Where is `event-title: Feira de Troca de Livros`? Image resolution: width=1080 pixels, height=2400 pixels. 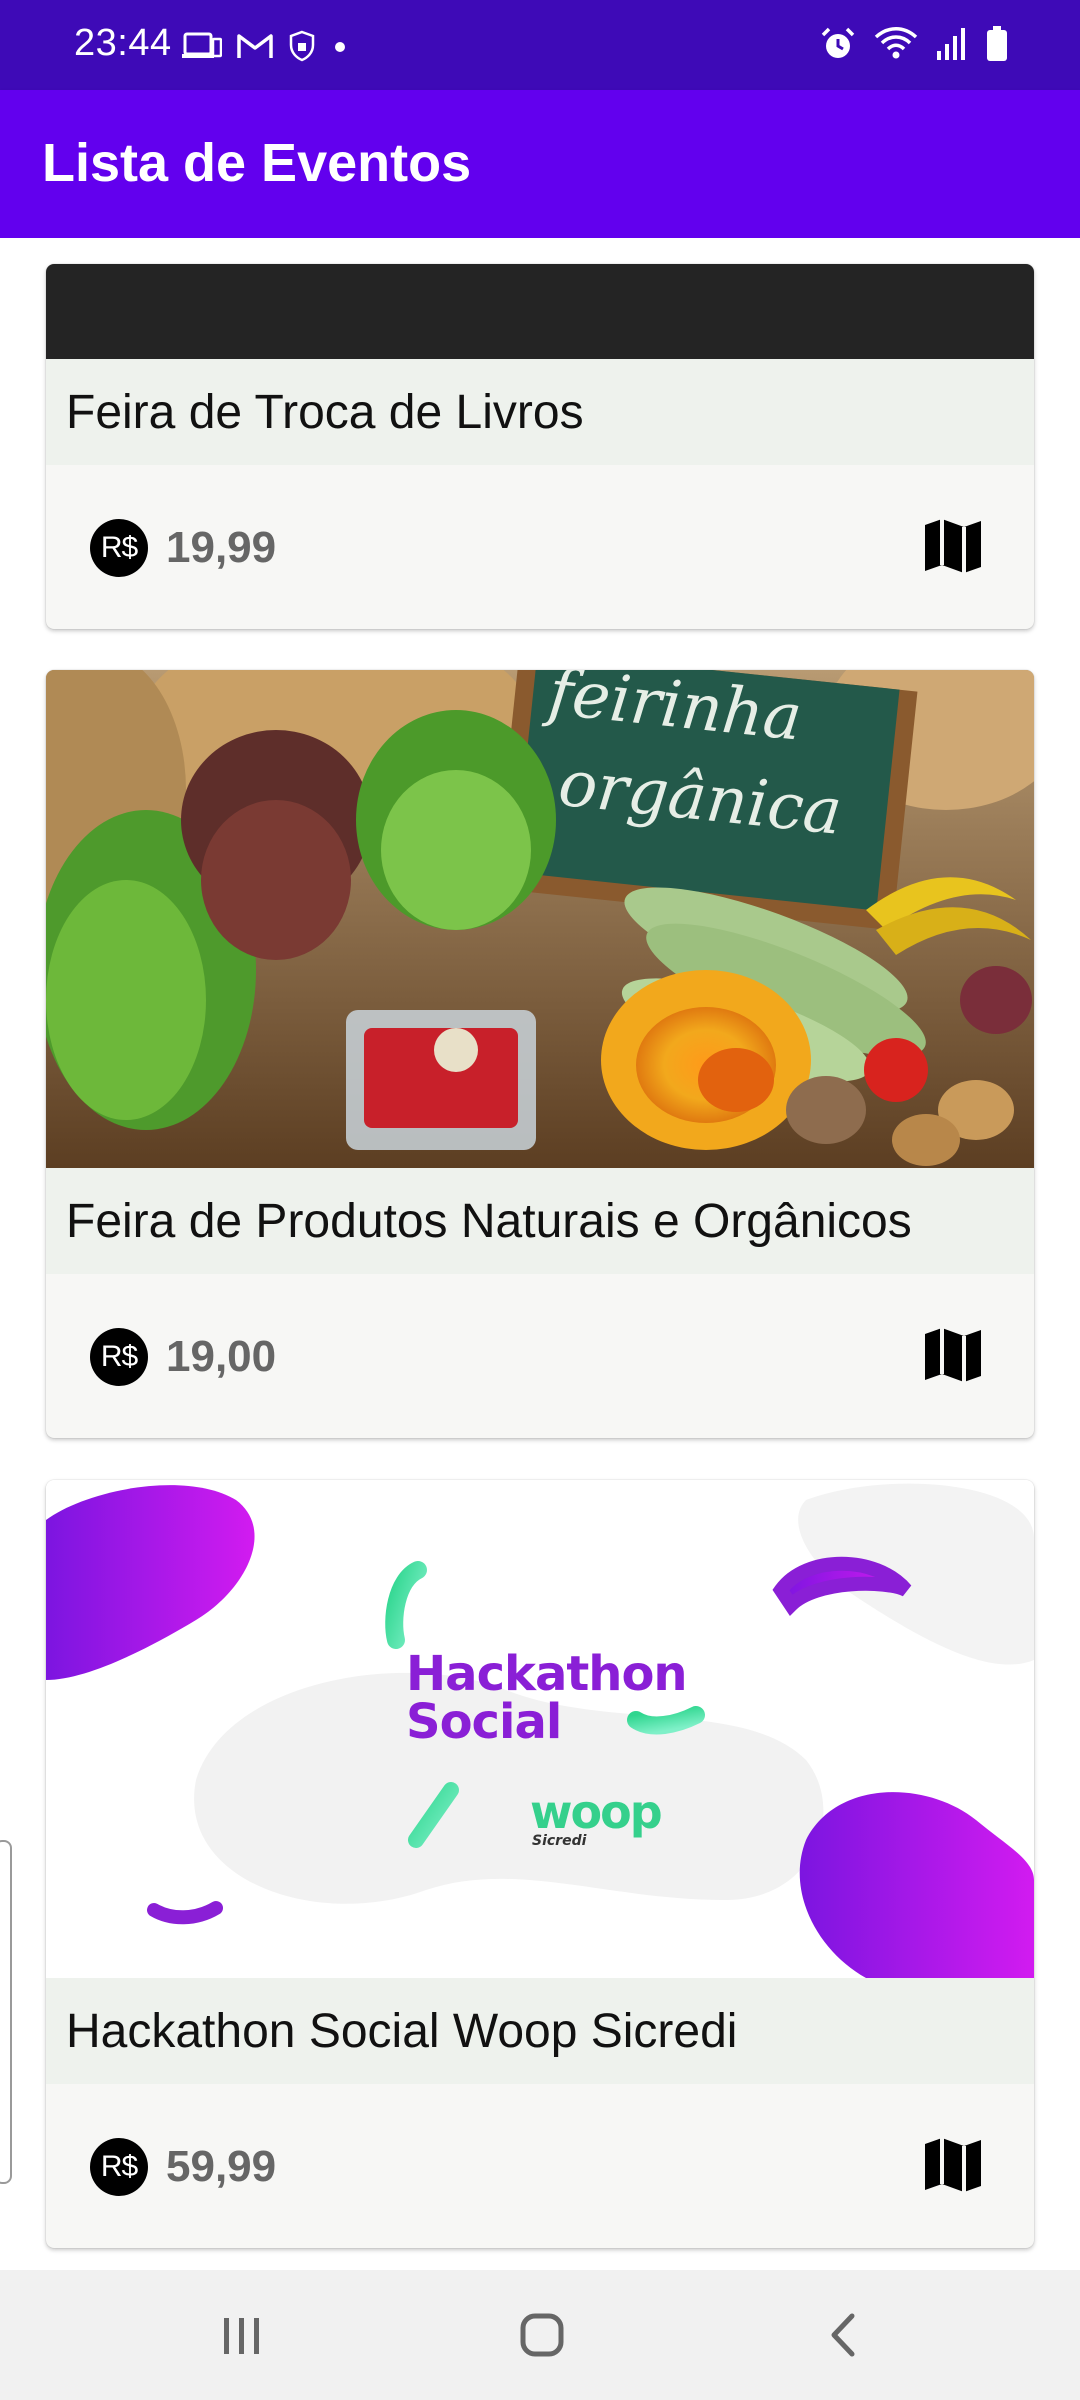
event-title: Feira de Troca de Livros is located at coordinates (325, 412).